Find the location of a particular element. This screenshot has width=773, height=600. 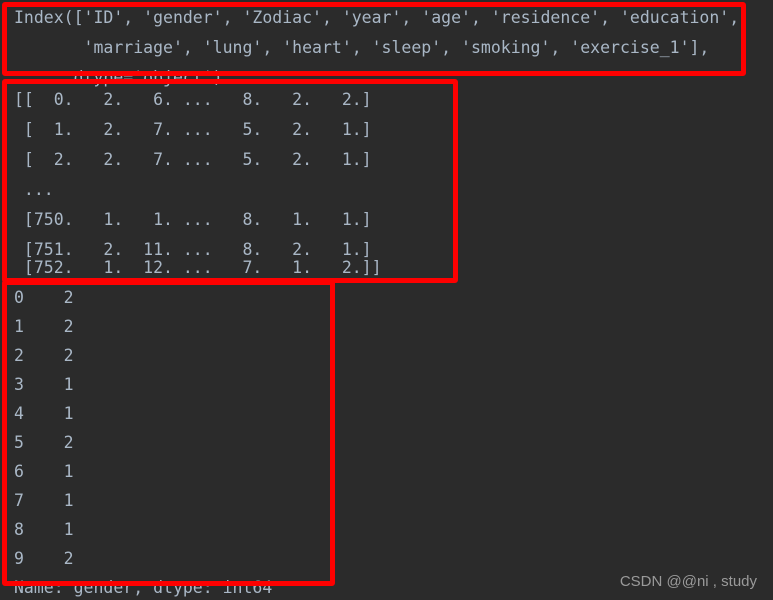

series-row: 4 1 is located at coordinates (44, 413).